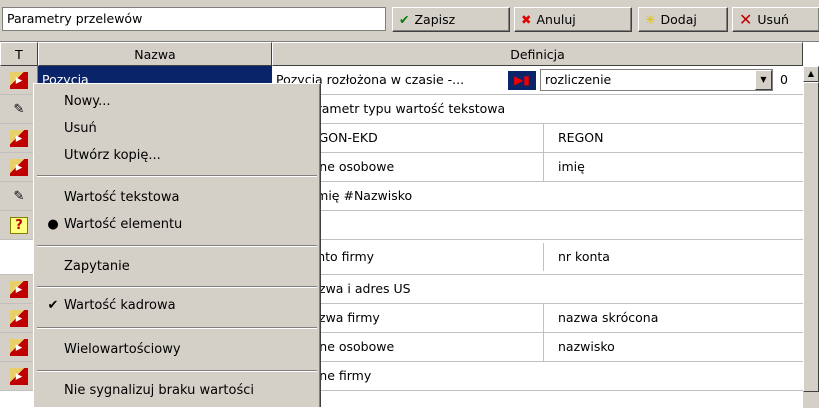  What do you see at coordinates (551, 289) in the screenshot?
I see `definition-cell: Nazwa i adres US` at bounding box center [551, 289].